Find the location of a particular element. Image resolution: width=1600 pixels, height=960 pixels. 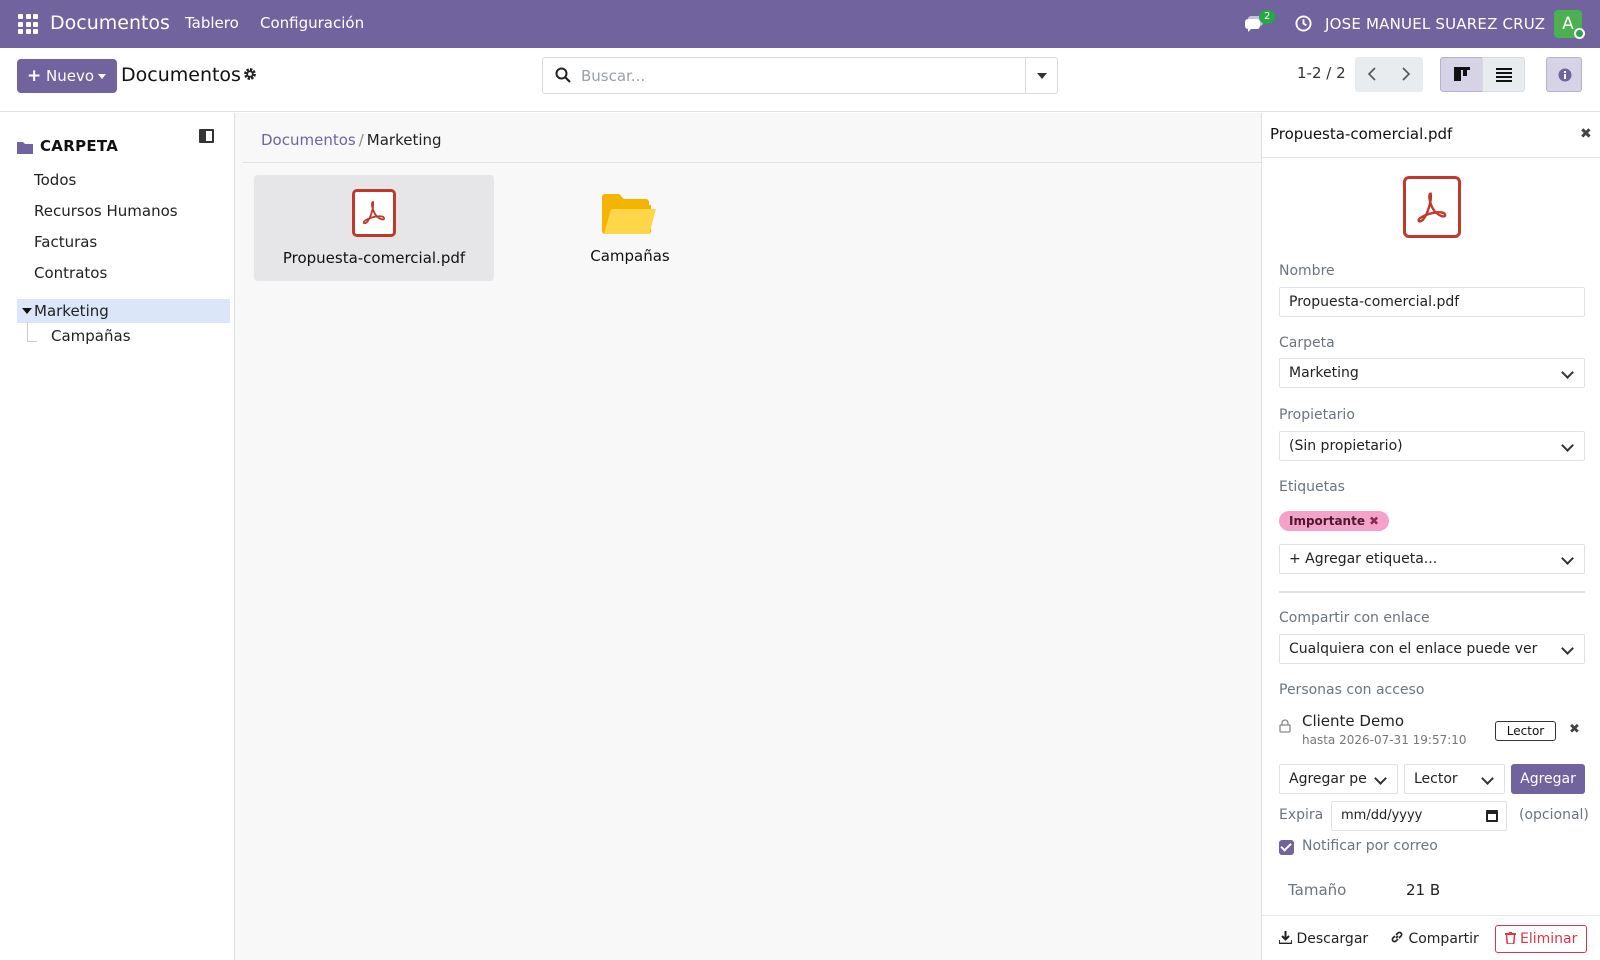

sidebar-item-campanas: Campañas is located at coordinates (91, 336).